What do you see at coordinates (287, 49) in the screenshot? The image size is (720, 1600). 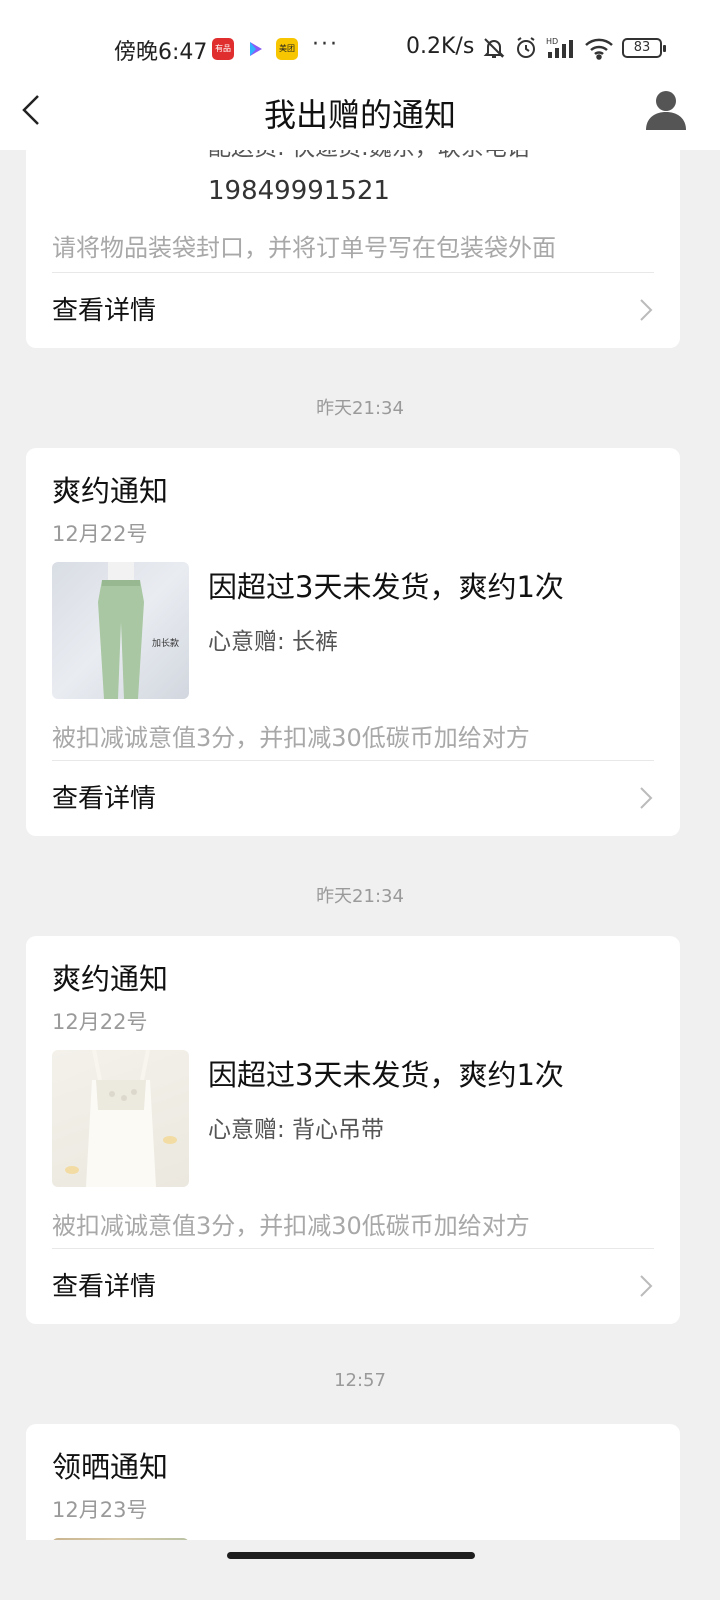 I see `app-badge-meituan: 美团` at bounding box center [287, 49].